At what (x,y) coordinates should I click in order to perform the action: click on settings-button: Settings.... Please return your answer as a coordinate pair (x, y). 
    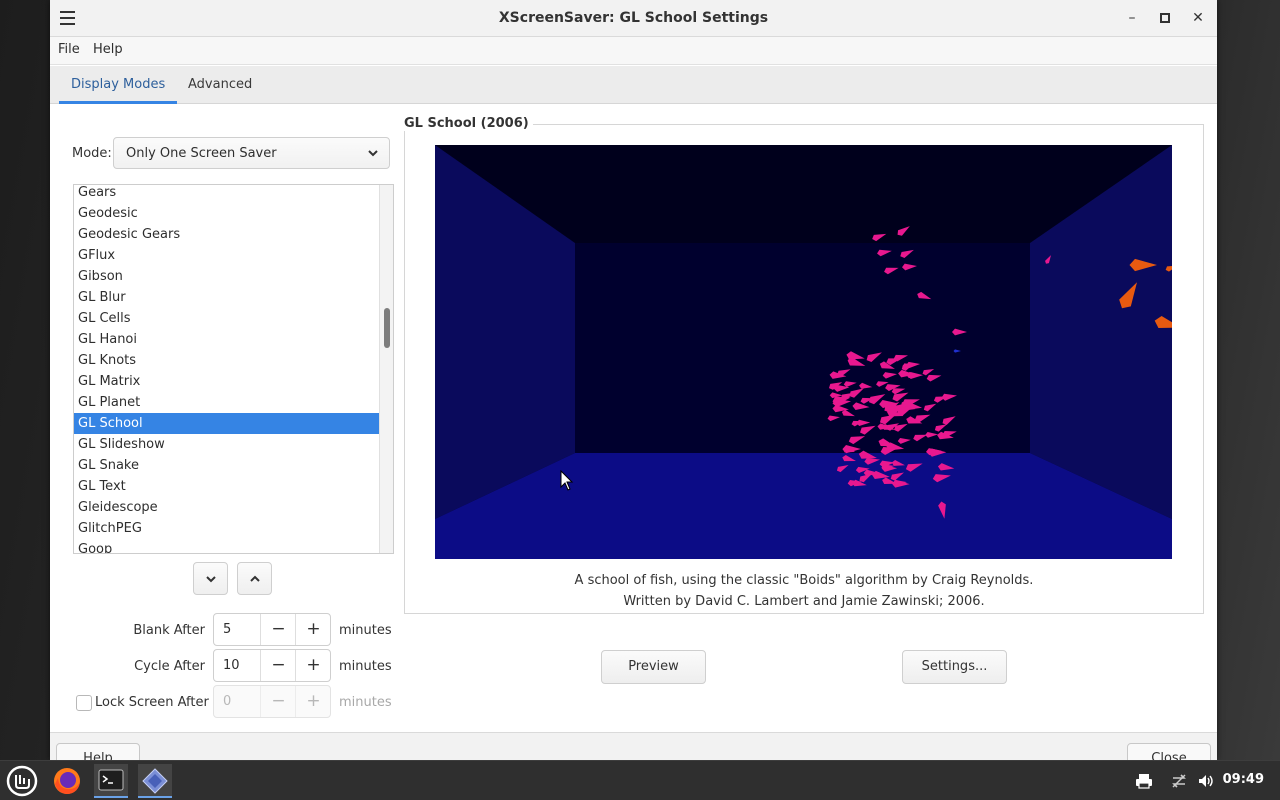
    Looking at the image, I should click on (954, 667).